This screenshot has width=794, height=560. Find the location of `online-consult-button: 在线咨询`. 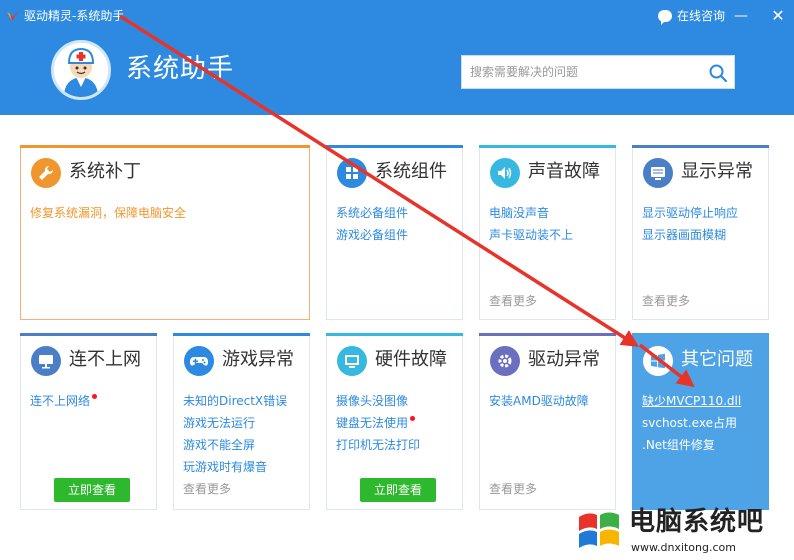

online-consult-button: 在线咨询 is located at coordinates (692, 17).